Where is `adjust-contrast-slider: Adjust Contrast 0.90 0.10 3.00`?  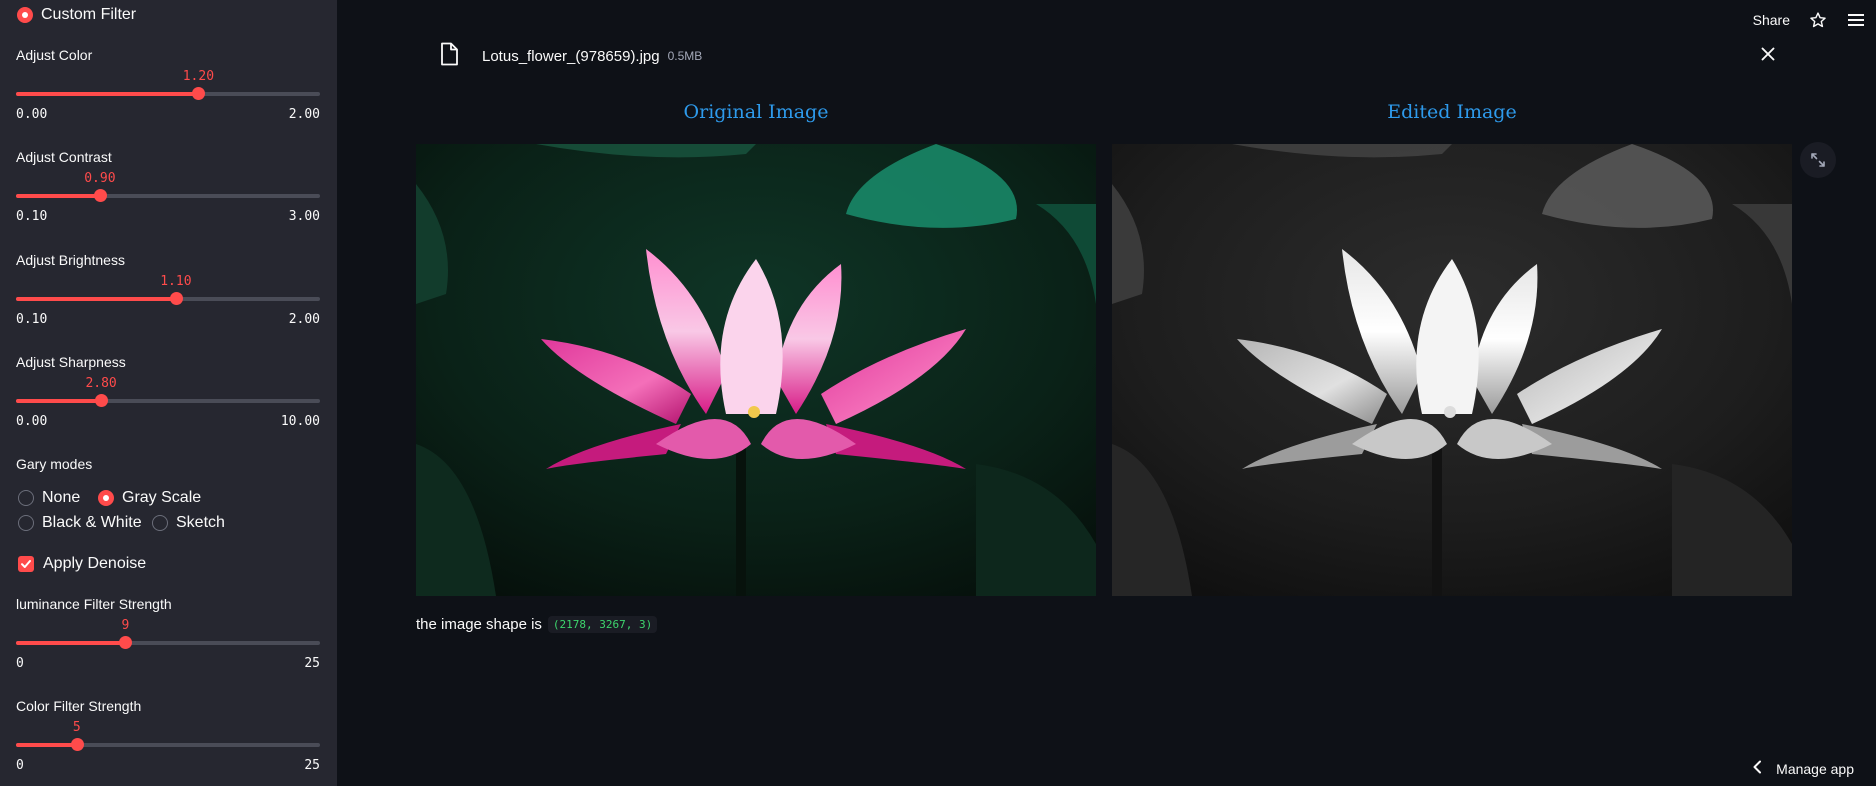 adjust-contrast-slider: Adjust Contrast 0.90 0.10 3.00 is located at coordinates (168, 186).